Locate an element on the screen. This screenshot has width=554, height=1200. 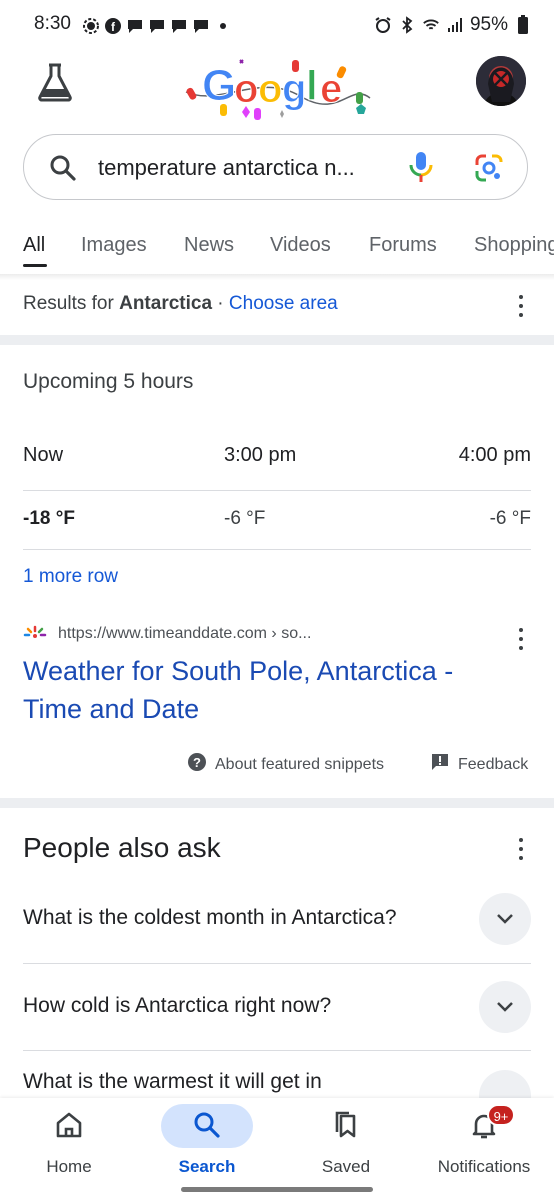
tab-shopping: Shopping is located at coordinates (514, 245).